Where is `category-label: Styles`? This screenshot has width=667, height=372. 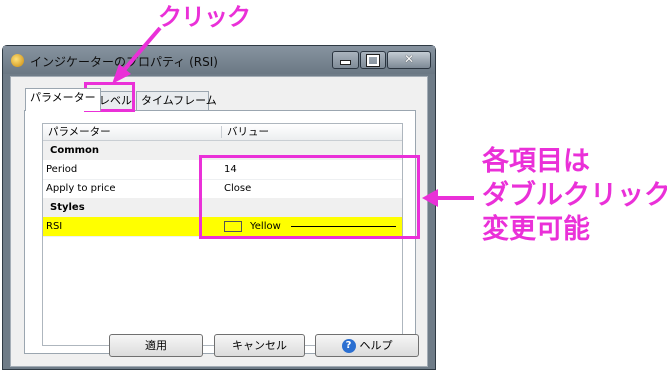 category-label: Styles is located at coordinates (67, 207).